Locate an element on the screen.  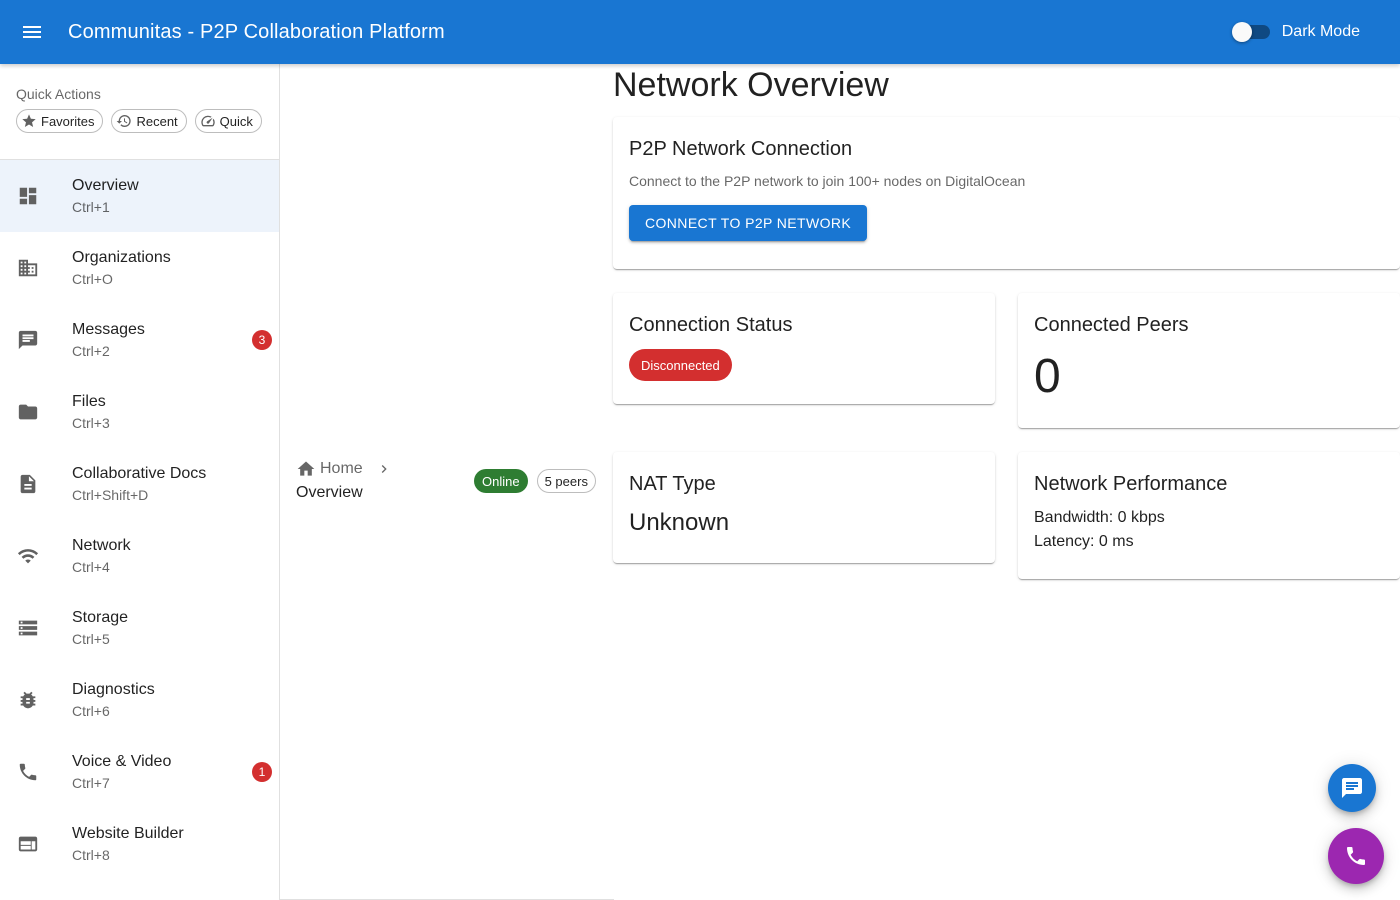
sidebar-item-shortcut: Ctrl+3 is located at coordinates (91, 423).